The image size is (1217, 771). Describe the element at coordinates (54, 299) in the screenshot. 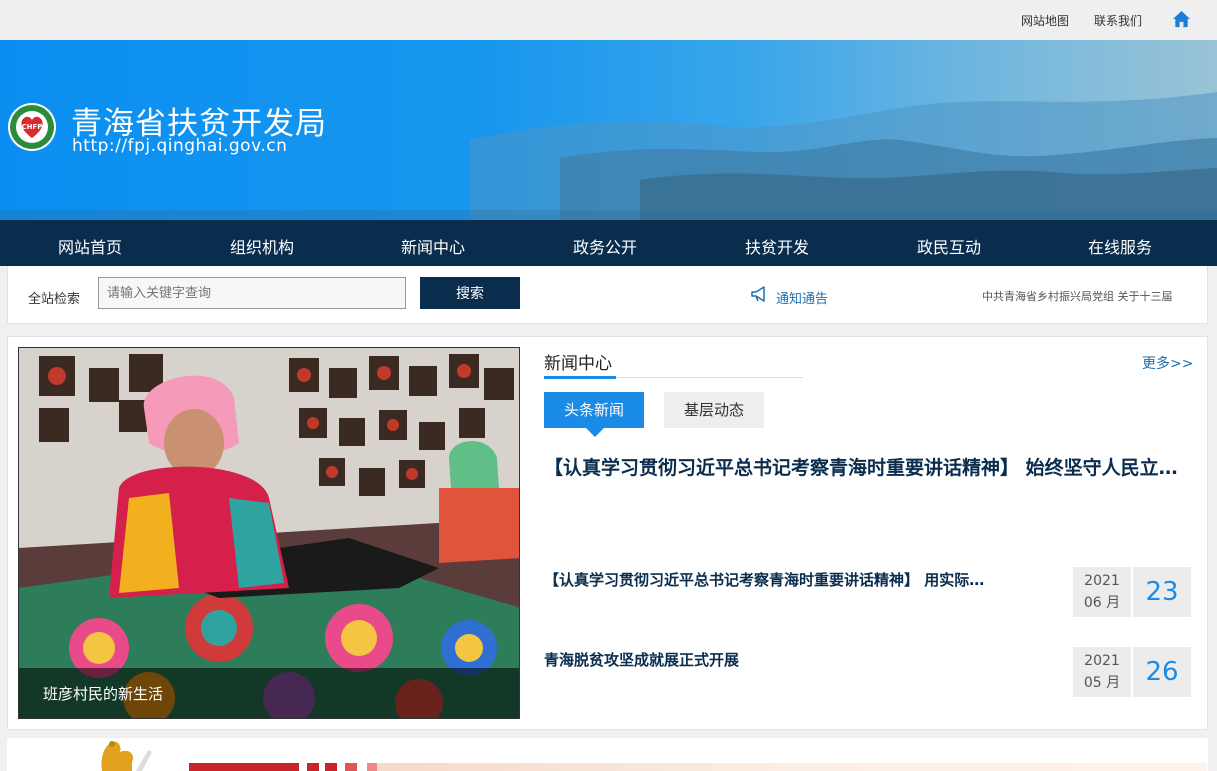

I see `search-label: 全站检索` at that location.